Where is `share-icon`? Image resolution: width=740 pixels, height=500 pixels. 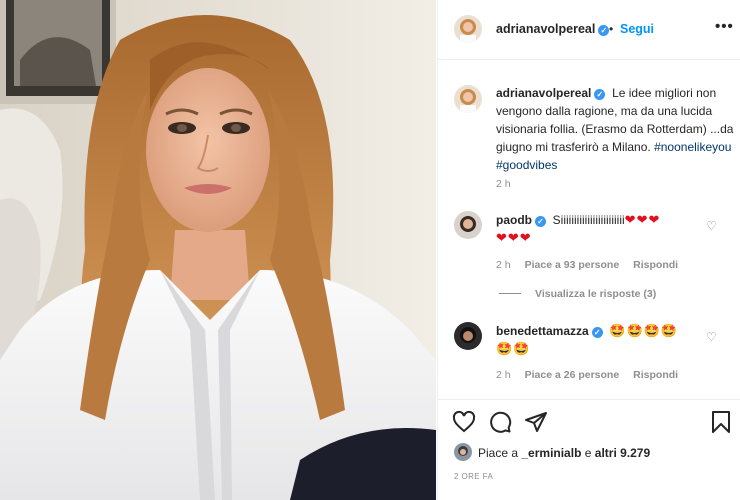 share-icon is located at coordinates (536, 422).